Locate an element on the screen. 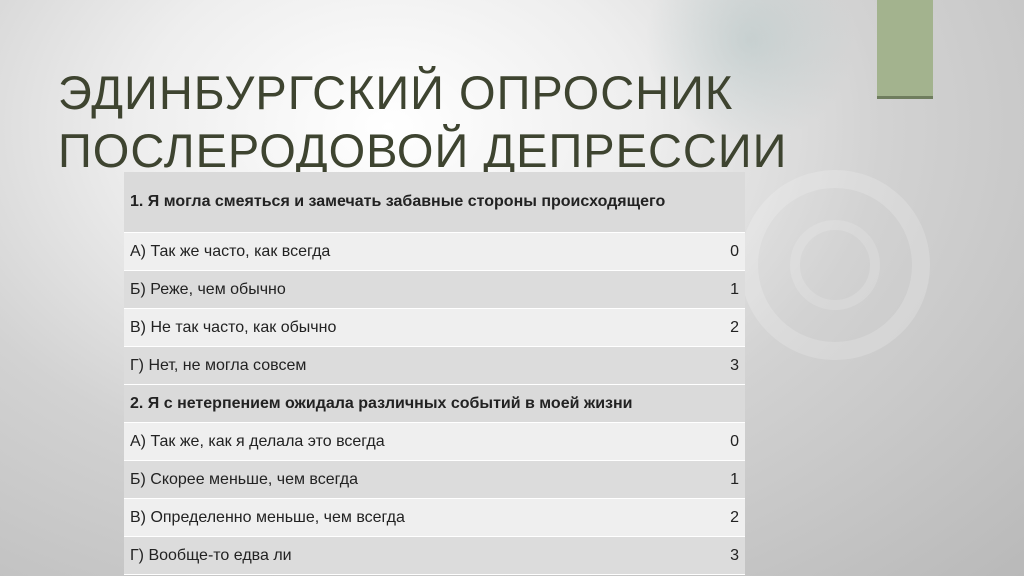  background-ring-inner is located at coordinates (835, 265).